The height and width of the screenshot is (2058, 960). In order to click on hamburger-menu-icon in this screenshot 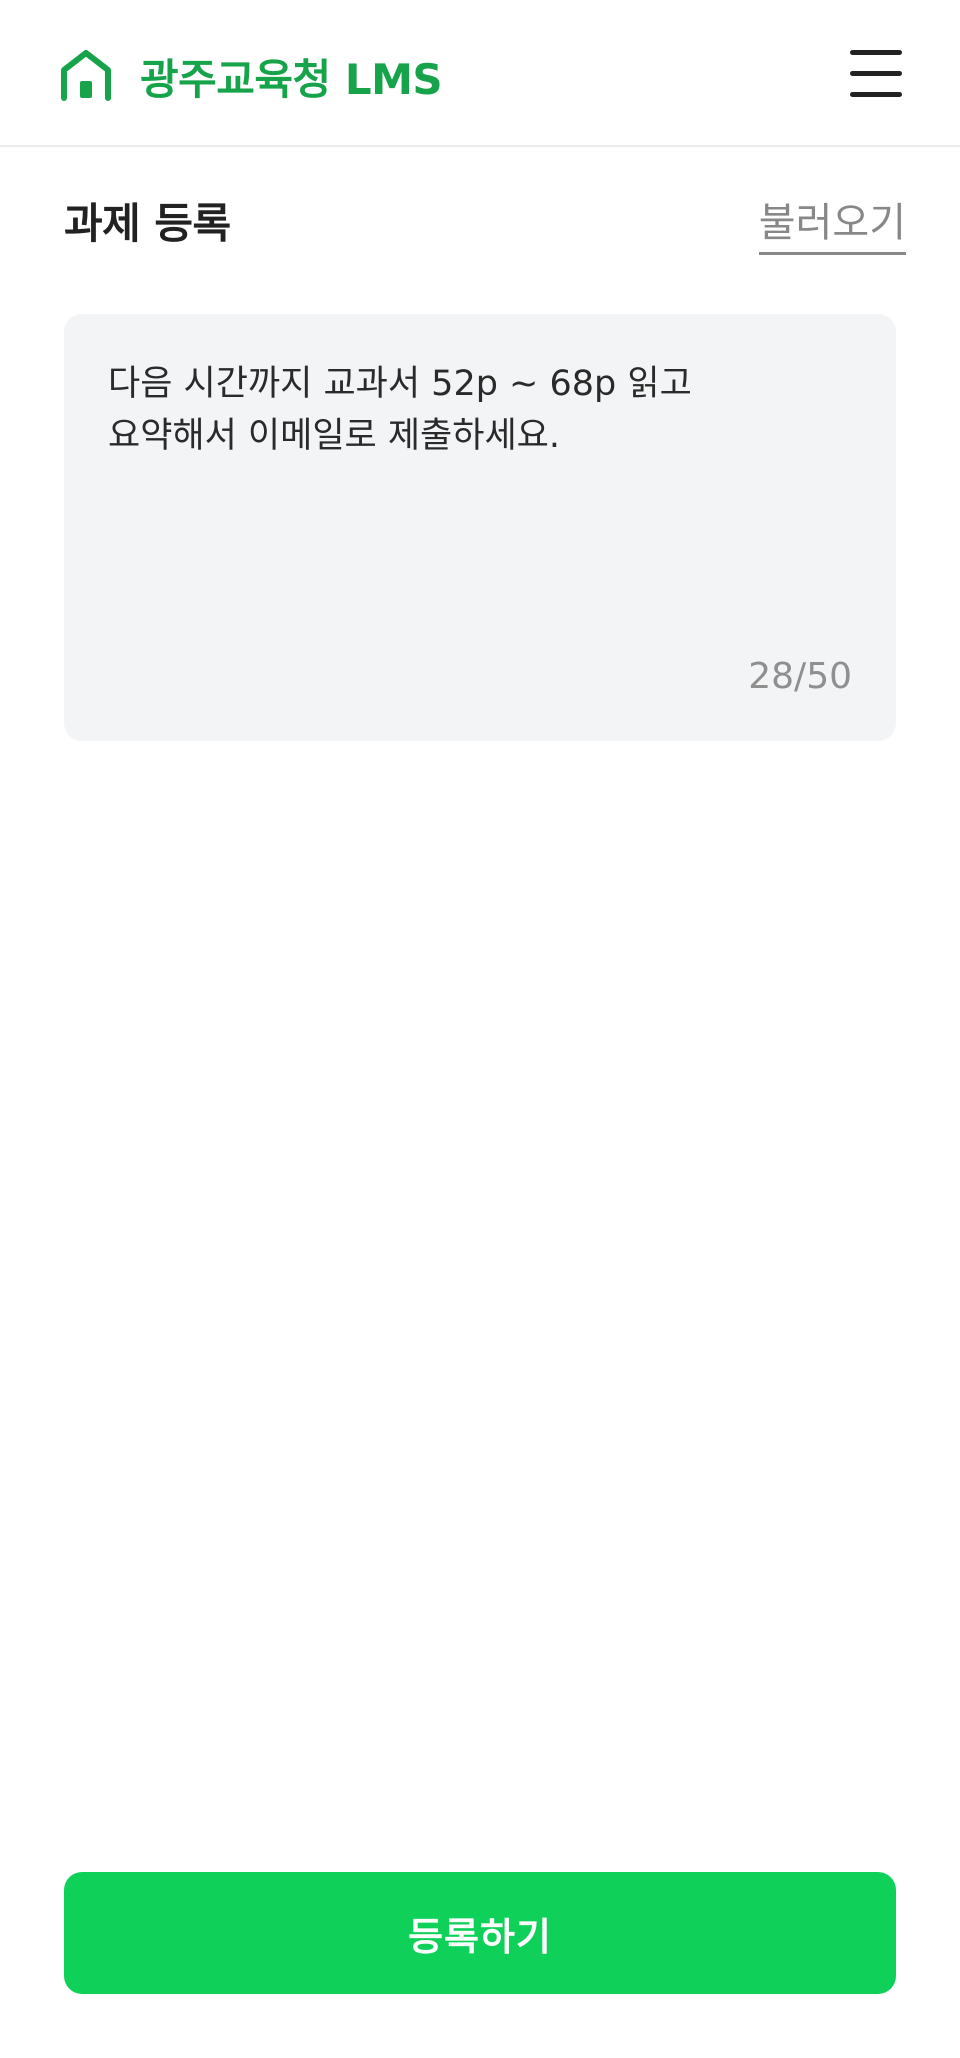, I will do `click(878, 74)`.